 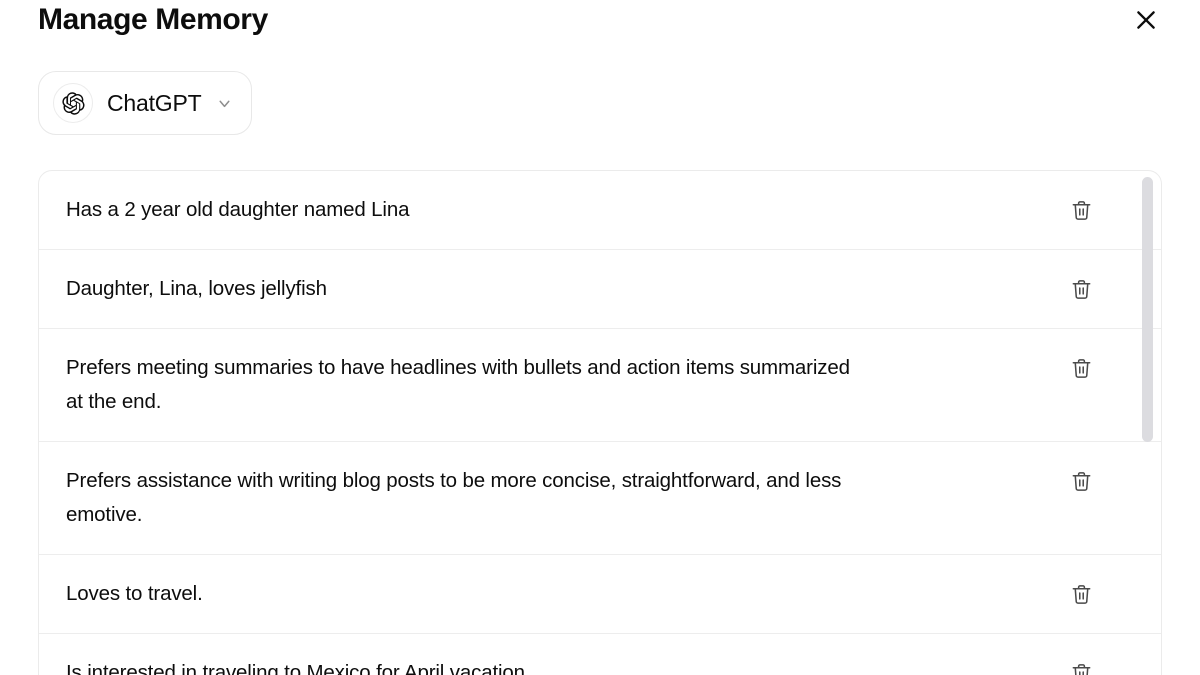 I want to click on memory-list-item: Has a 2 year old daughter named Lina, so click(x=600, y=210).